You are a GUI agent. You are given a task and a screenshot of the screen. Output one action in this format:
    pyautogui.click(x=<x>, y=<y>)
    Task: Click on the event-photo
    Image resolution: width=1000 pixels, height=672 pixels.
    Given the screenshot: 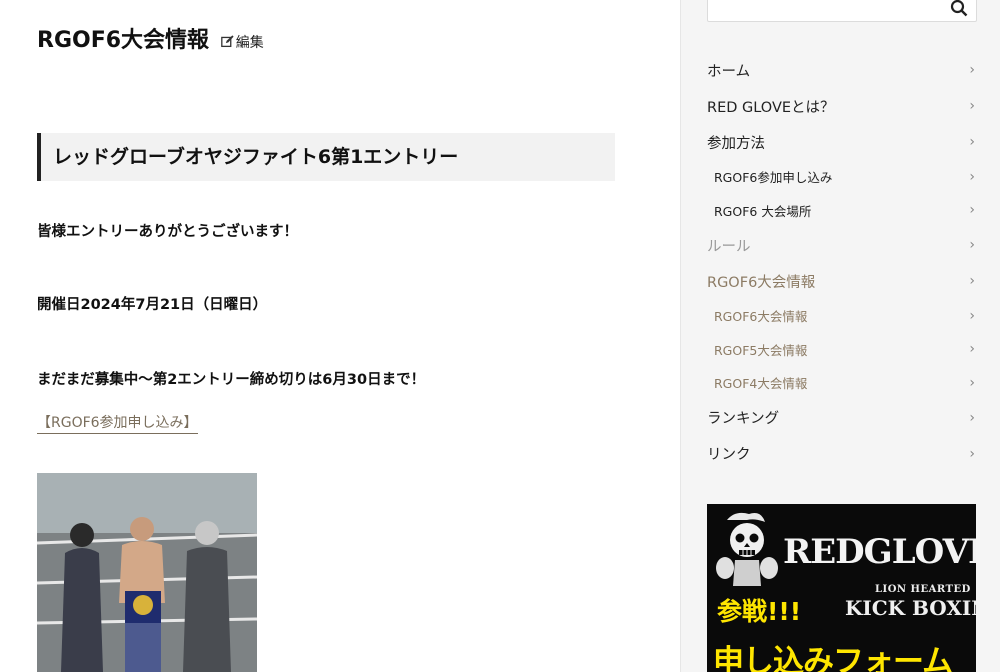 What is the action you would take?
    pyautogui.click(x=147, y=572)
    